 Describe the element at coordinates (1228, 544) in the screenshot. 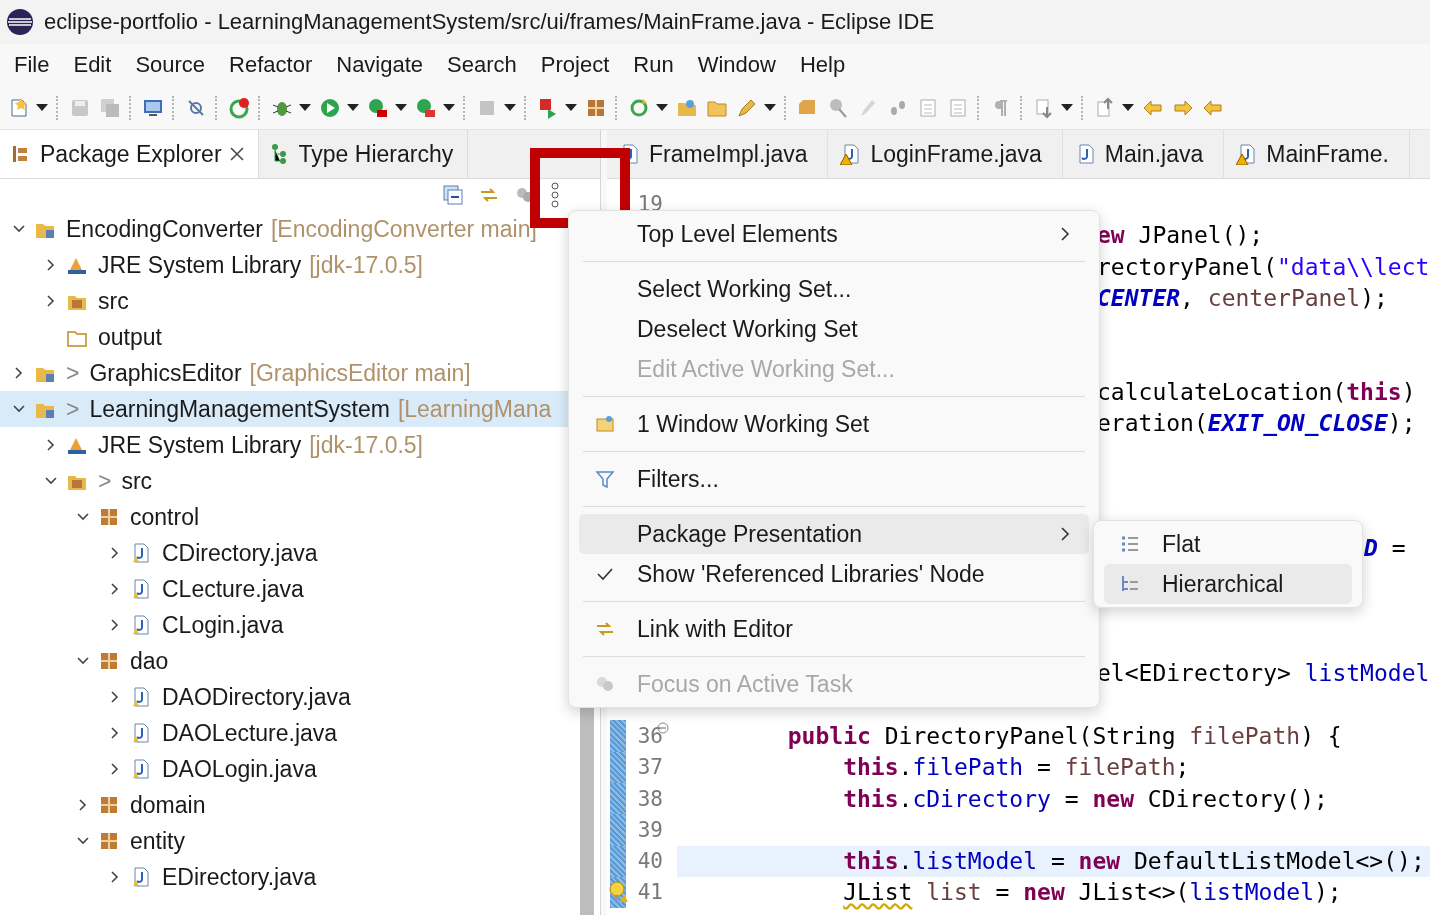

I see `menu-item: Flat` at that location.